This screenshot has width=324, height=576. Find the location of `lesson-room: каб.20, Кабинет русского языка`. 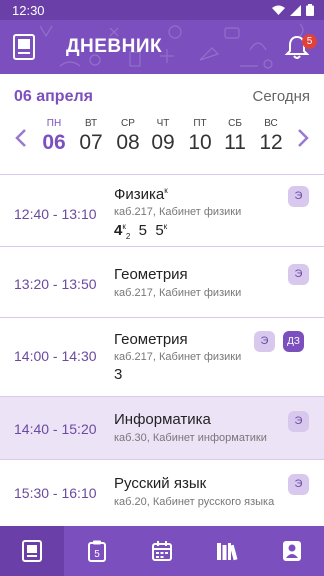

lesson-room: каб.20, Кабинет русского языка is located at coordinates (194, 502).